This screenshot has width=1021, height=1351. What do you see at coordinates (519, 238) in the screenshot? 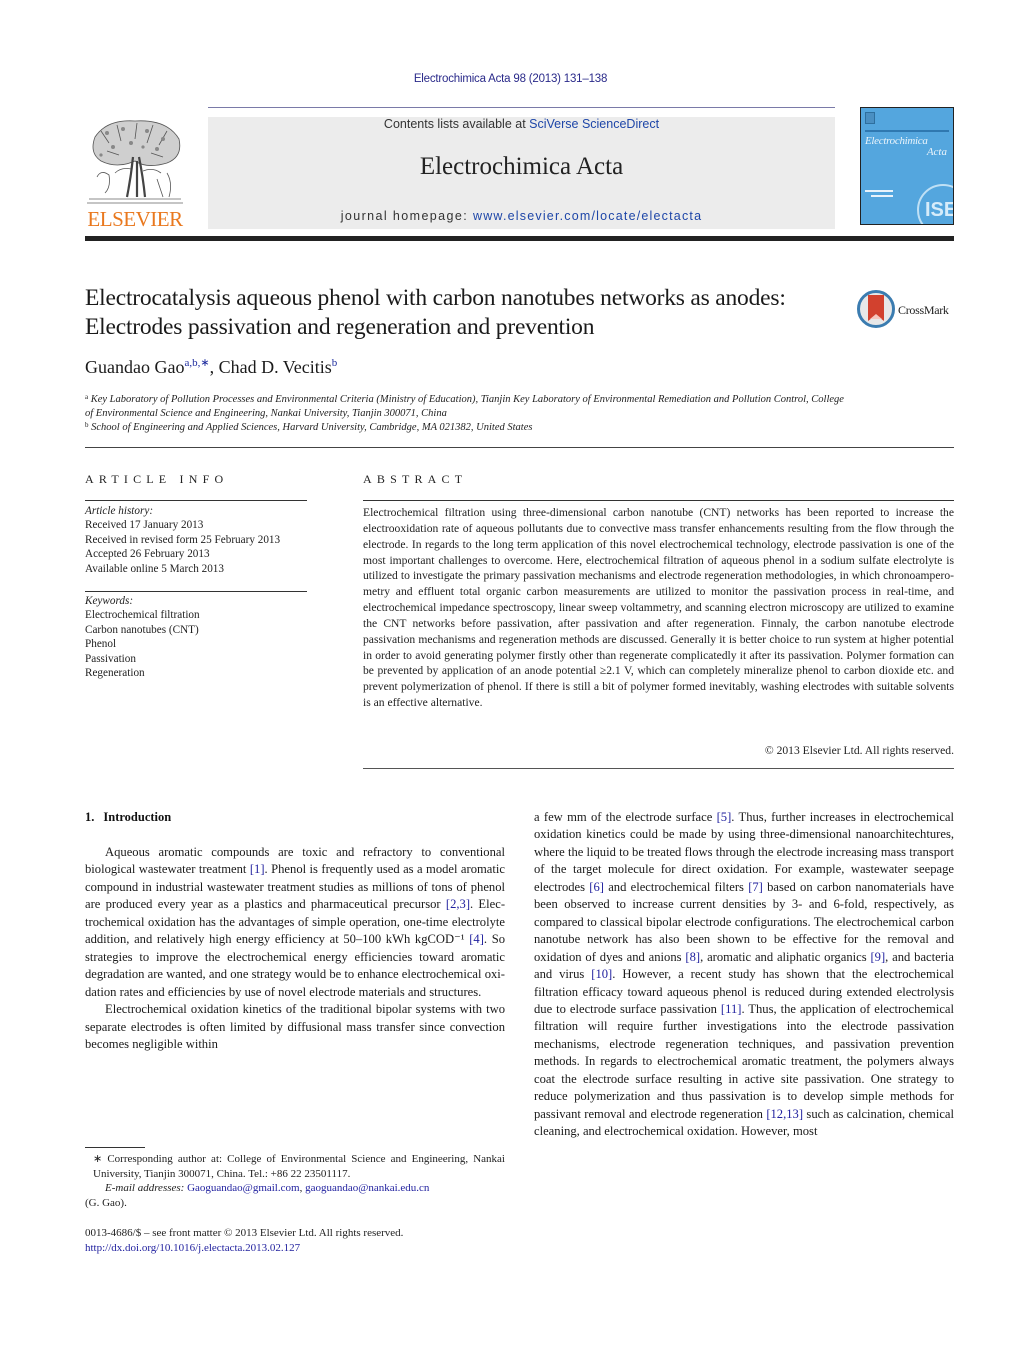
I see `header-thick-rule` at bounding box center [519, 238].